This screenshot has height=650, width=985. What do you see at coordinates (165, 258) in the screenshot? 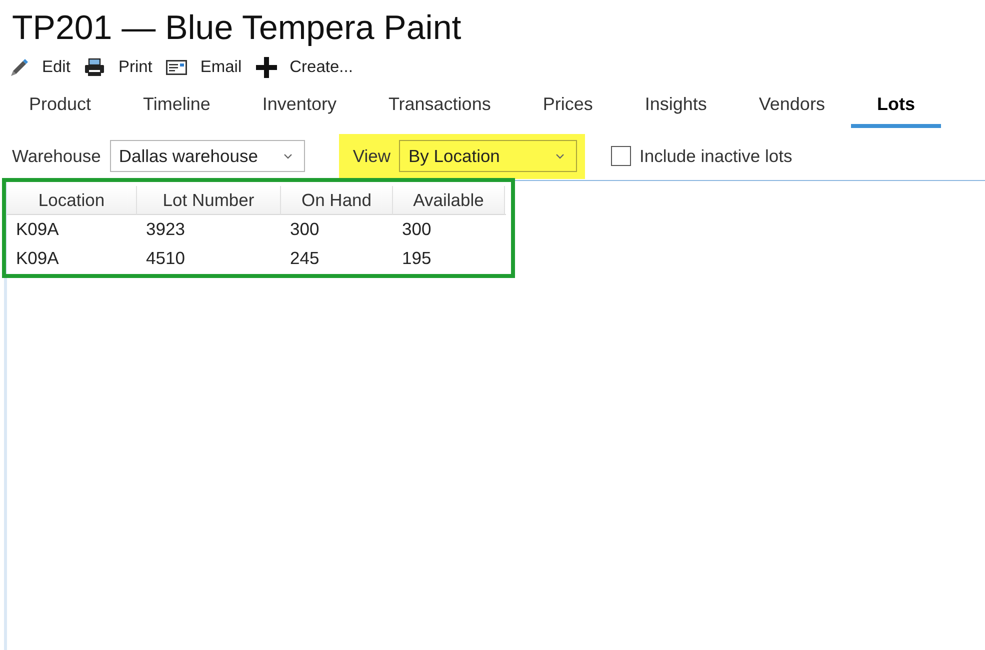
I see `table-cell-text: 4510` at bounding box center [165, 258].